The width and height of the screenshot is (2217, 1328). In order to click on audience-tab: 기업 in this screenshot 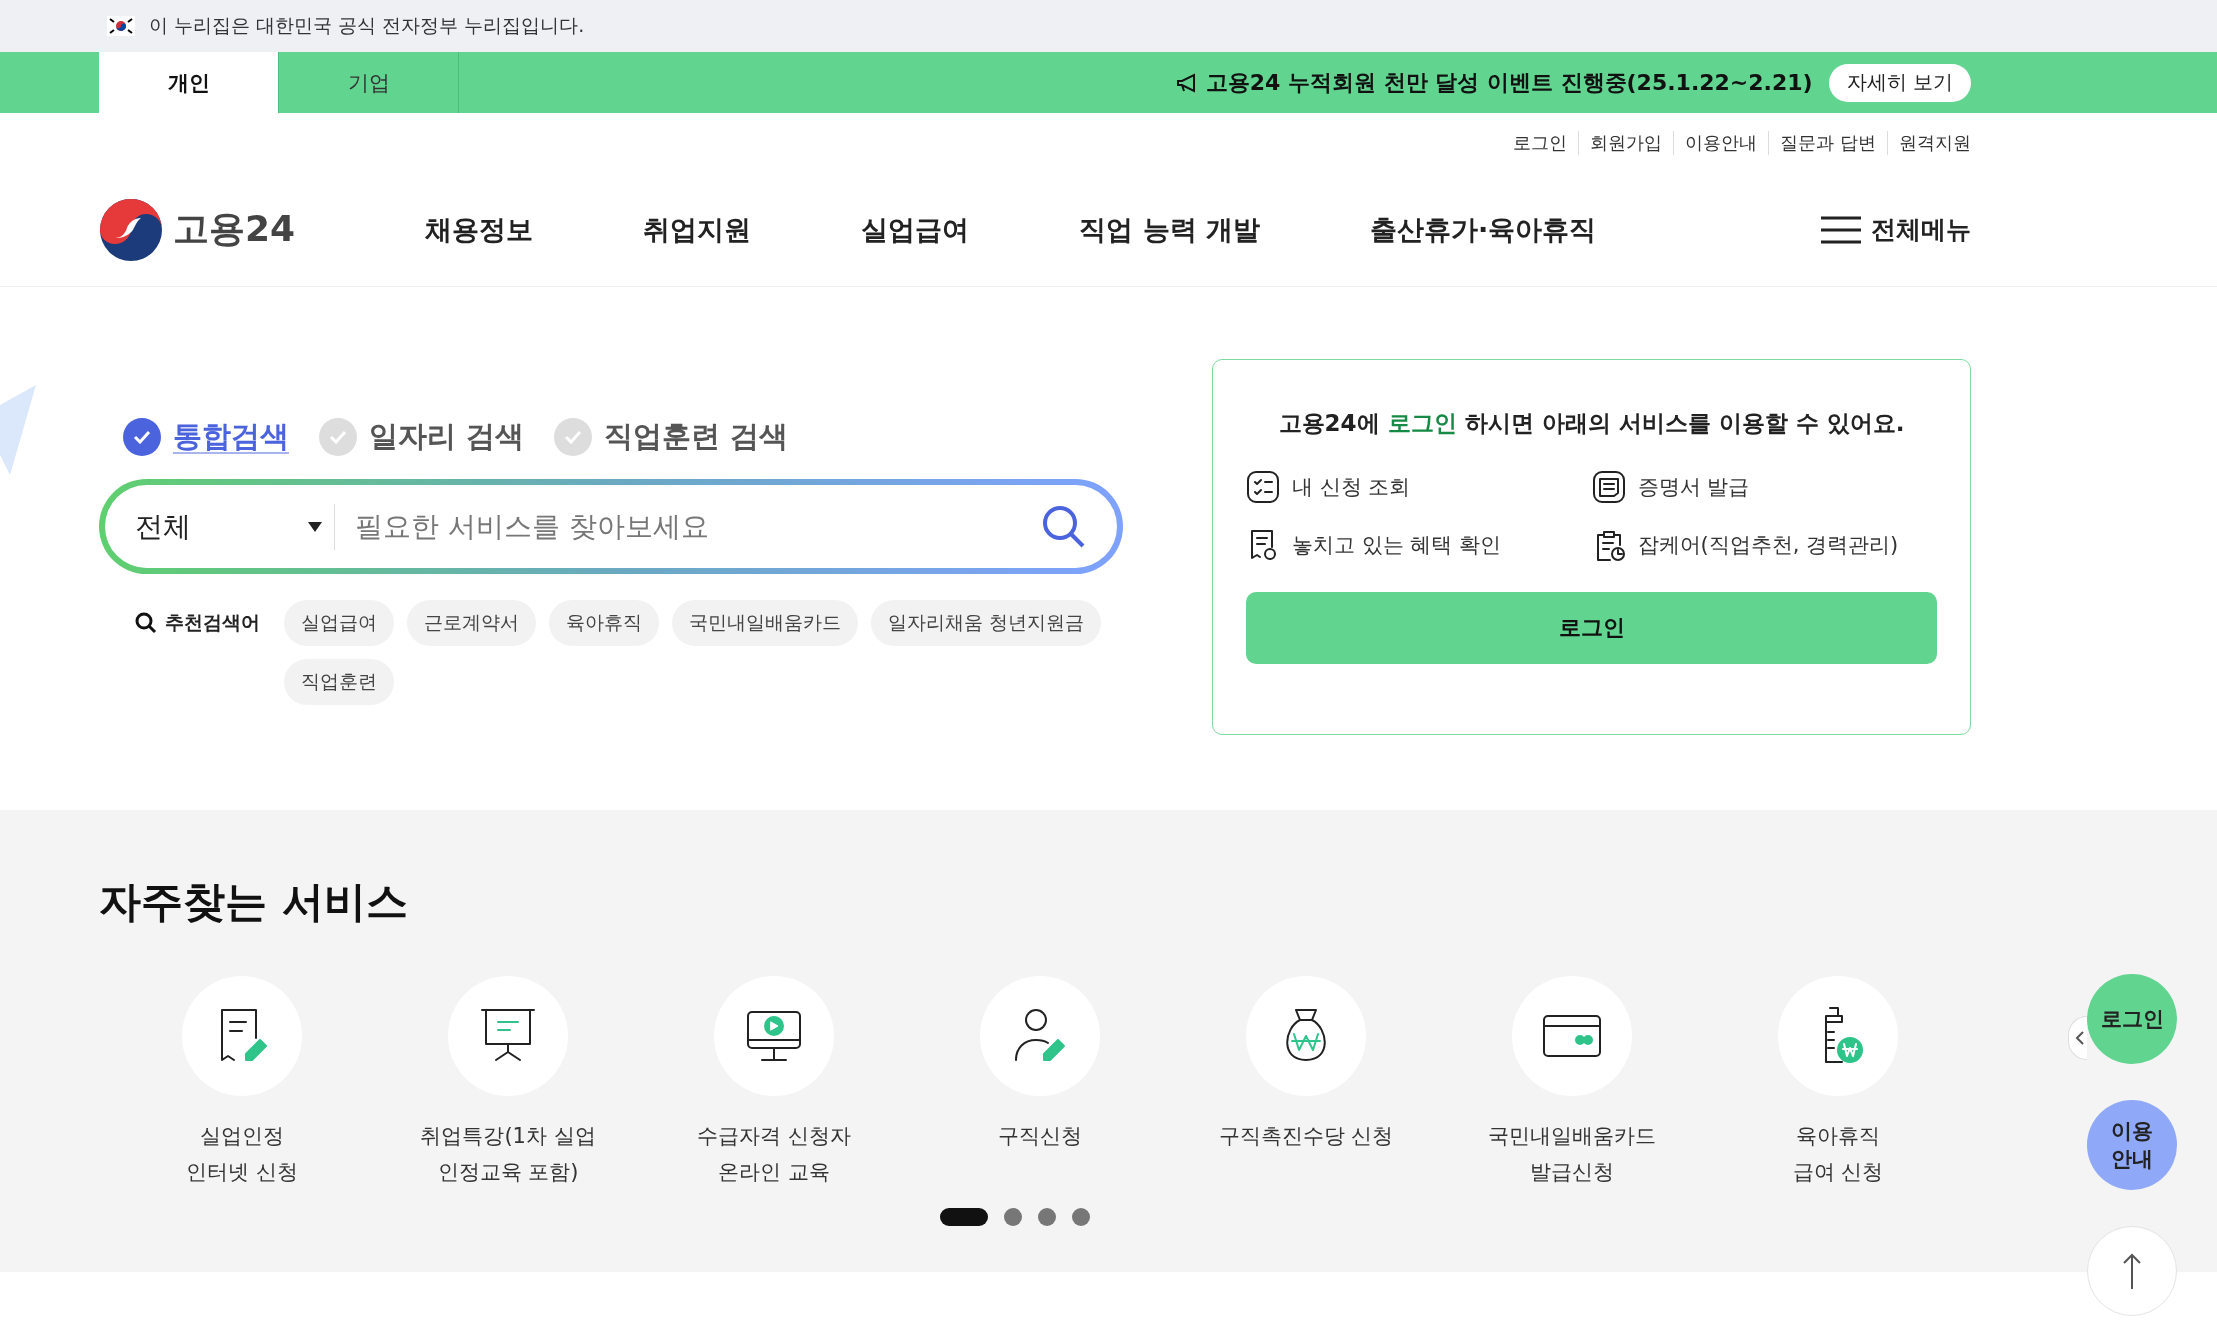, I will do `click(369, 82)`.